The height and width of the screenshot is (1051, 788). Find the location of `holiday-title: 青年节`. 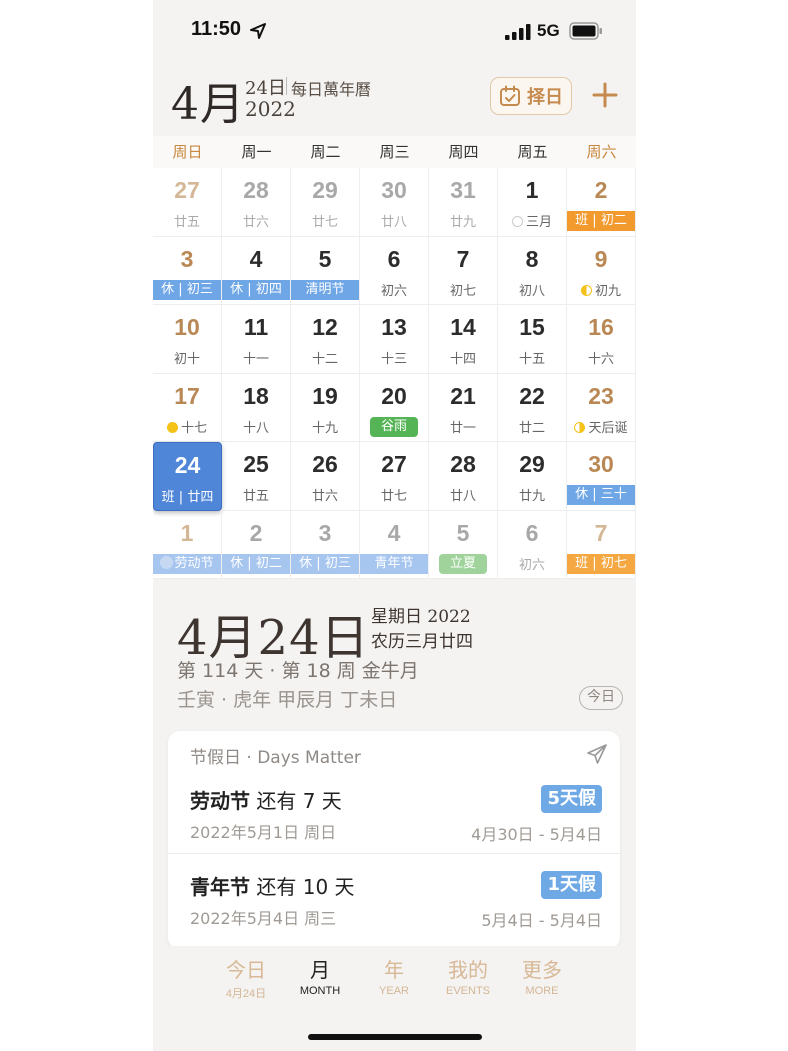

holiday-title: 青年节 is located at coordinates (220, 887).